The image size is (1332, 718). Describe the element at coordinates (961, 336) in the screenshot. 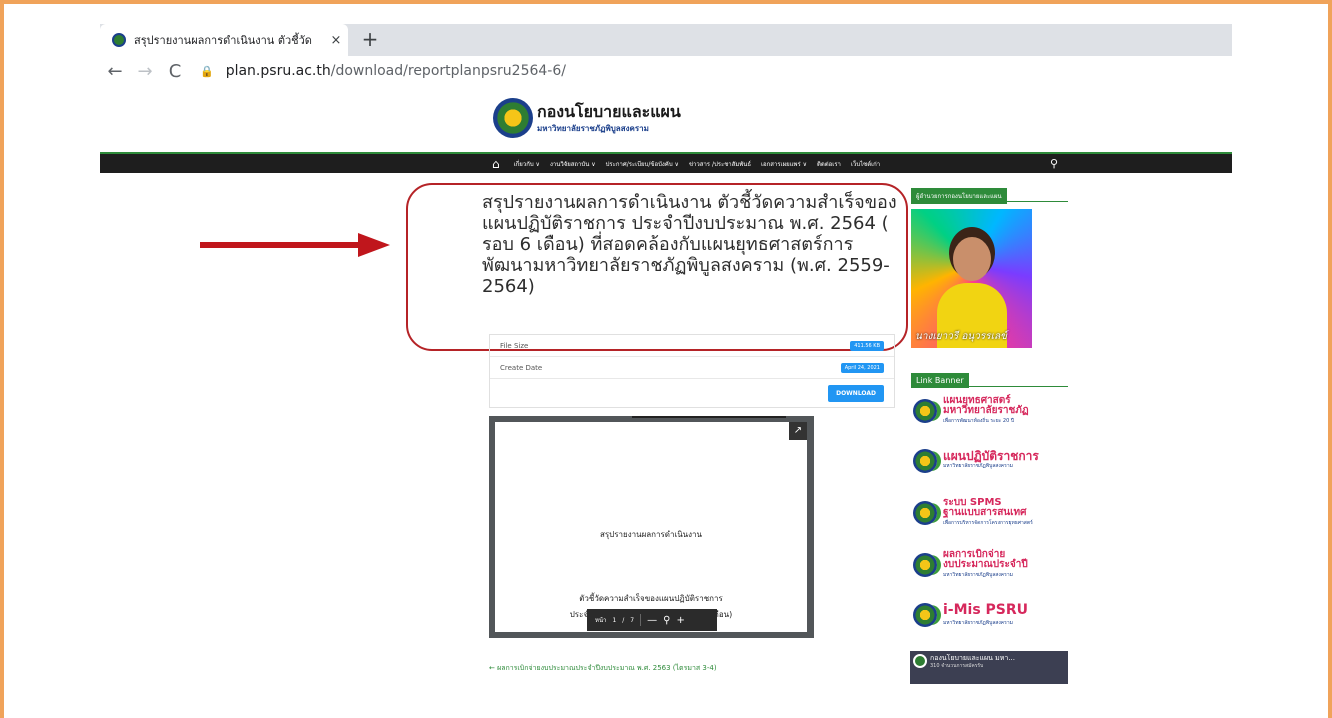

I see `director-caption: นางเยาวรี อนุวรรเลข์` at that location.